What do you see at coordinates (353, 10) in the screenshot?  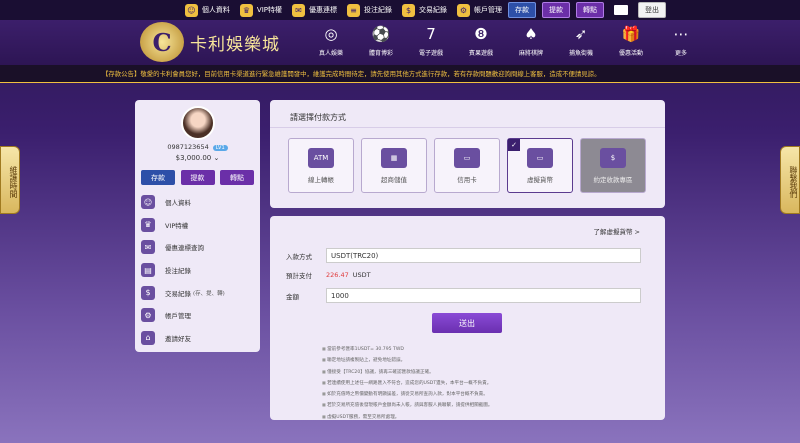 I see `list-icon: ≡` at bounding box center [353, 10].